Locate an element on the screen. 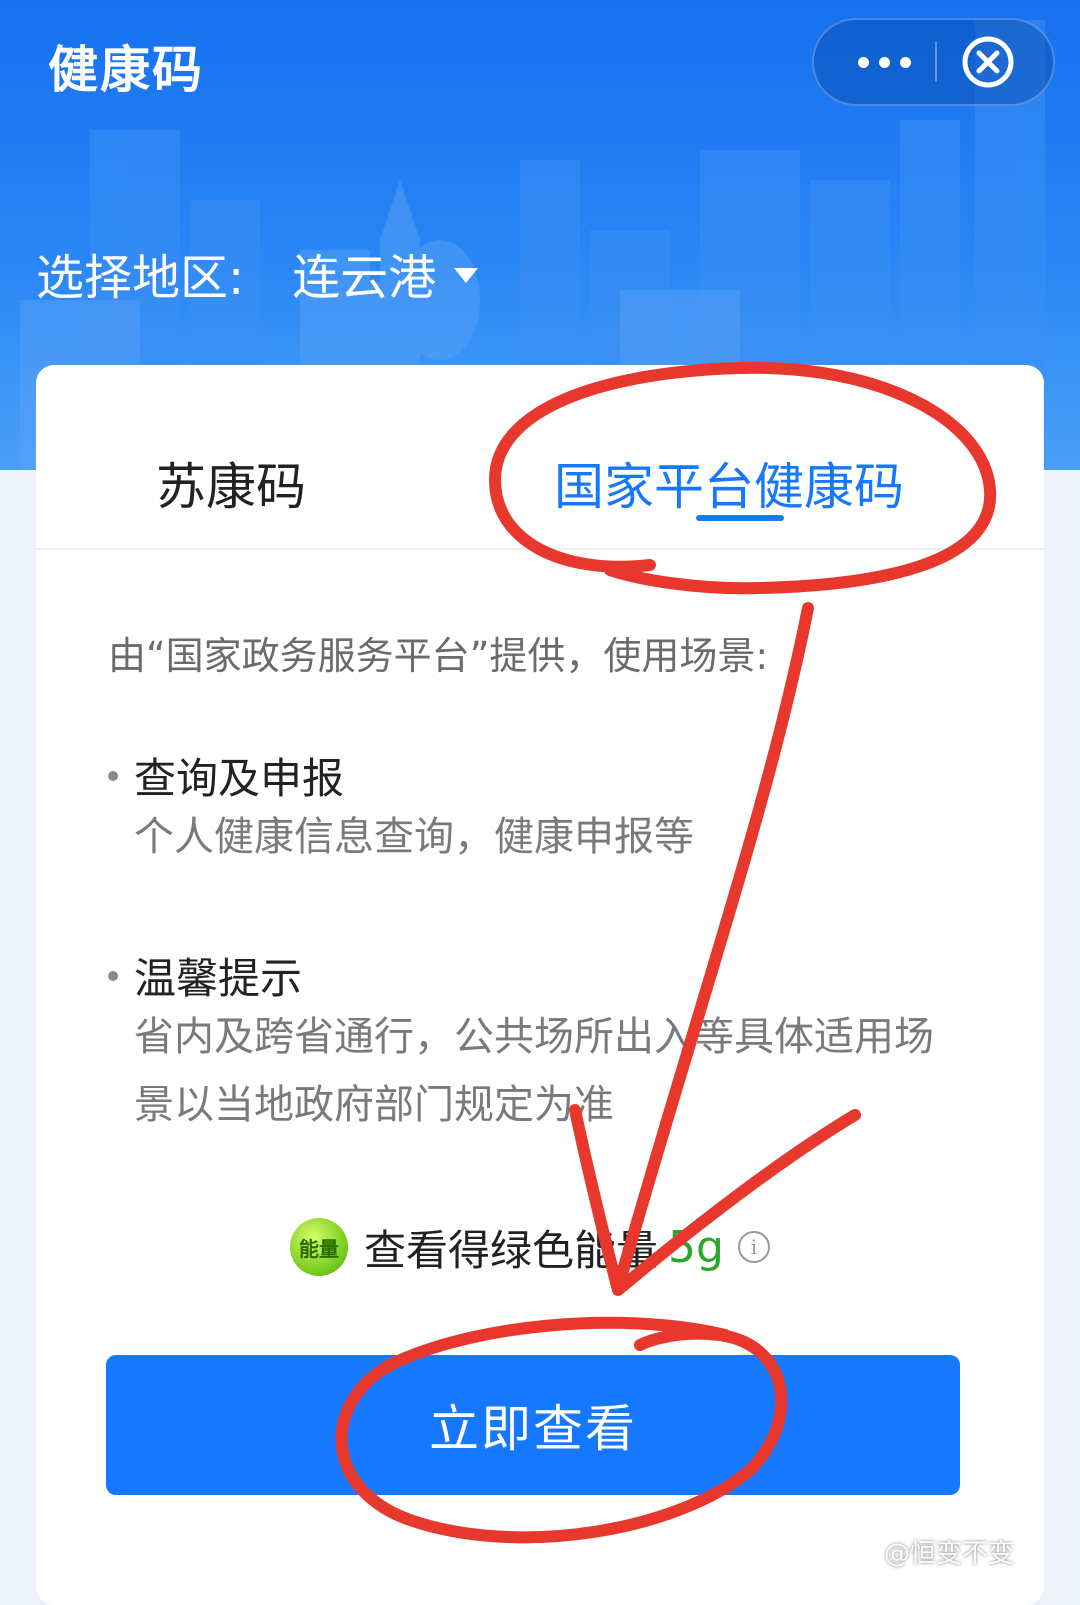  miniprogram-capsule is located at coordinates (933, 62).